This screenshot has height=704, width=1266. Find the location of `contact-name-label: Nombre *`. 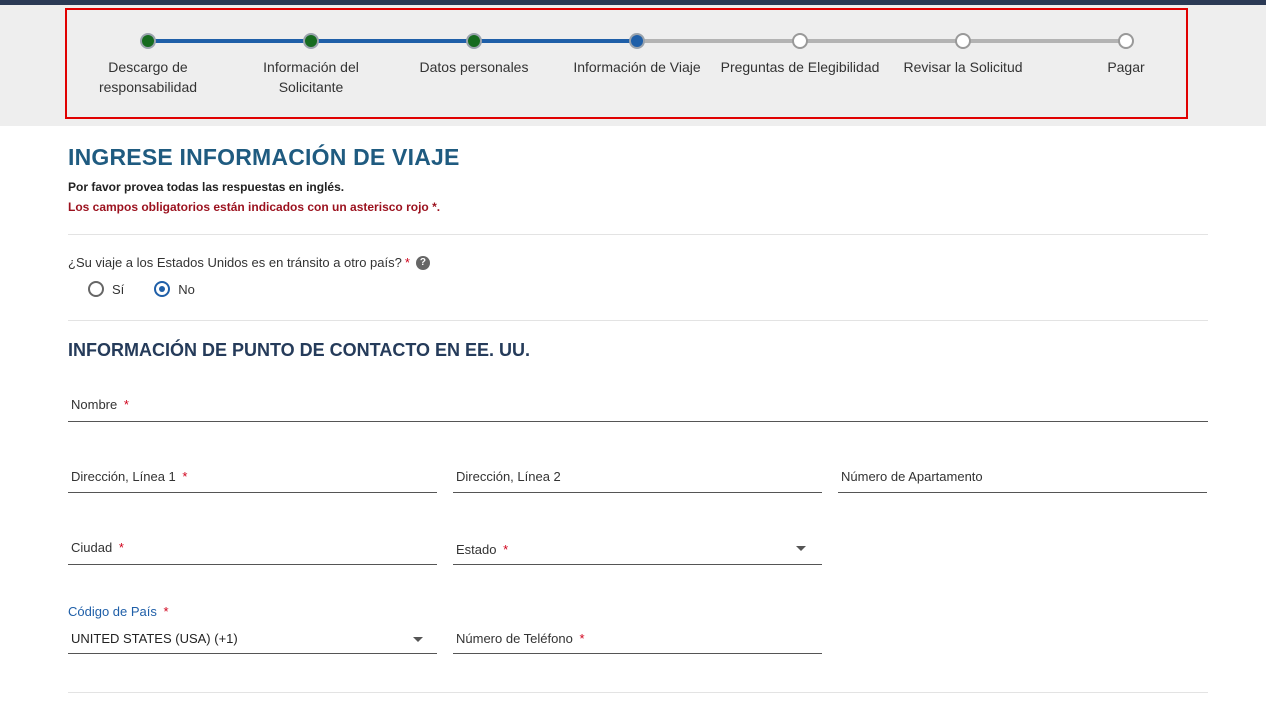

contact-name-label: Nombre * is located at coordinates (100, 404).